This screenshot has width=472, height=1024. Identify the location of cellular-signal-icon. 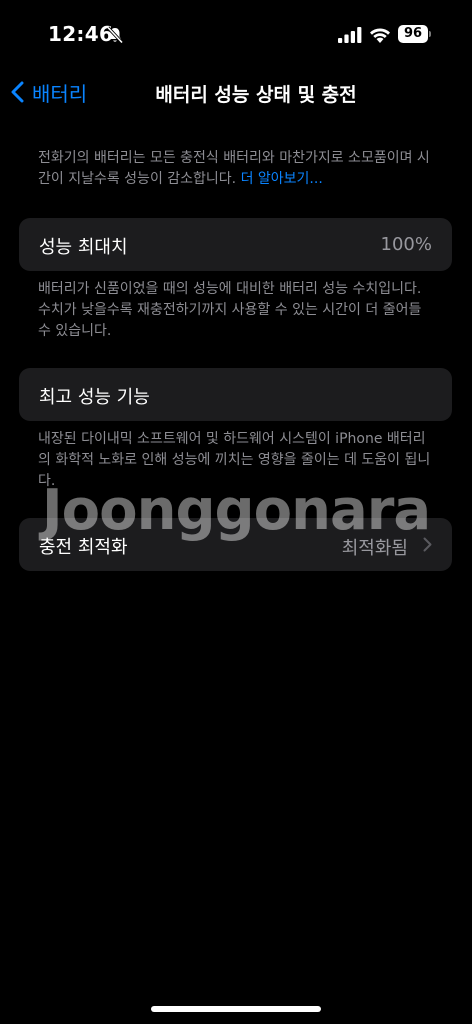
(350, 35).